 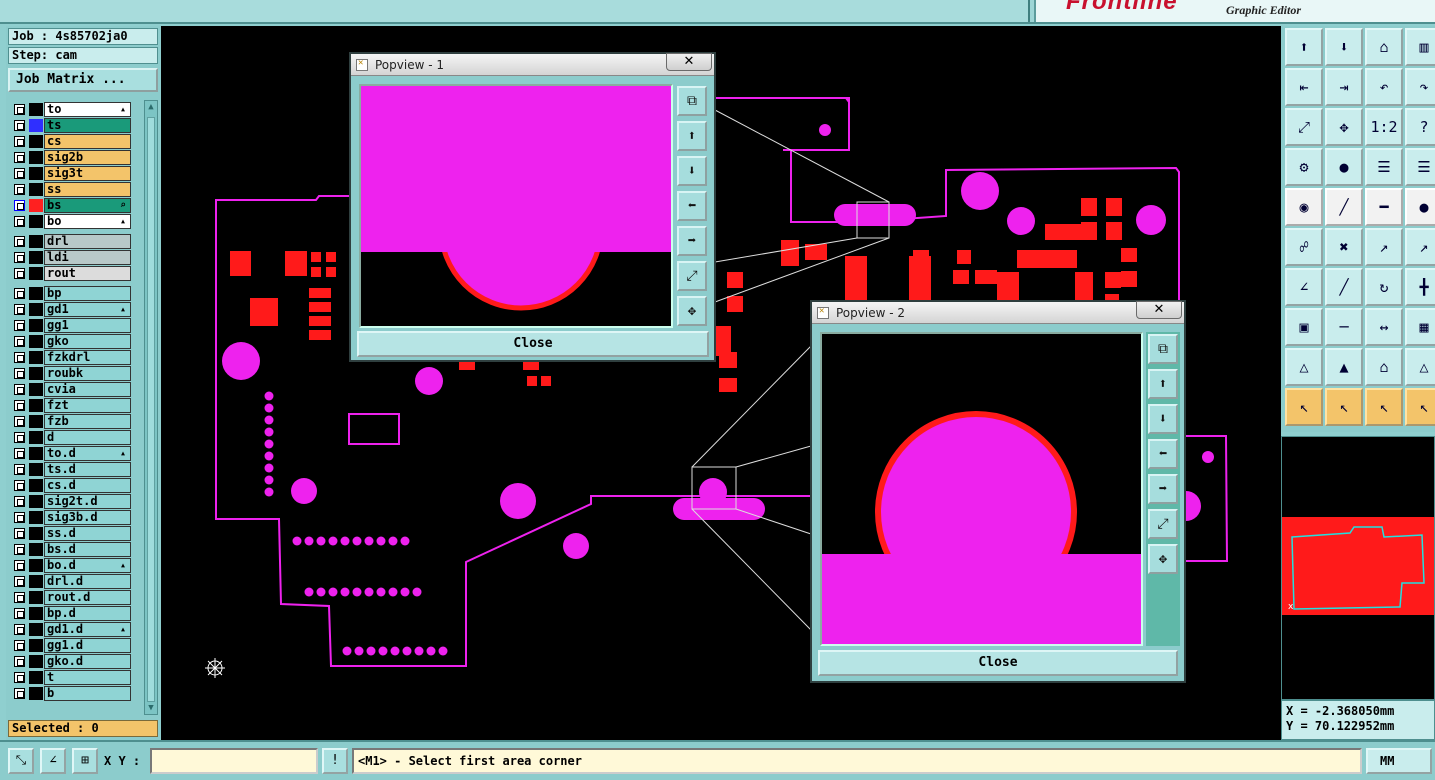 What do you see at coordinates (72, 565) in the screenshot?
I see `layer-row: bo.d ▴` at bounding box center [72, 565].